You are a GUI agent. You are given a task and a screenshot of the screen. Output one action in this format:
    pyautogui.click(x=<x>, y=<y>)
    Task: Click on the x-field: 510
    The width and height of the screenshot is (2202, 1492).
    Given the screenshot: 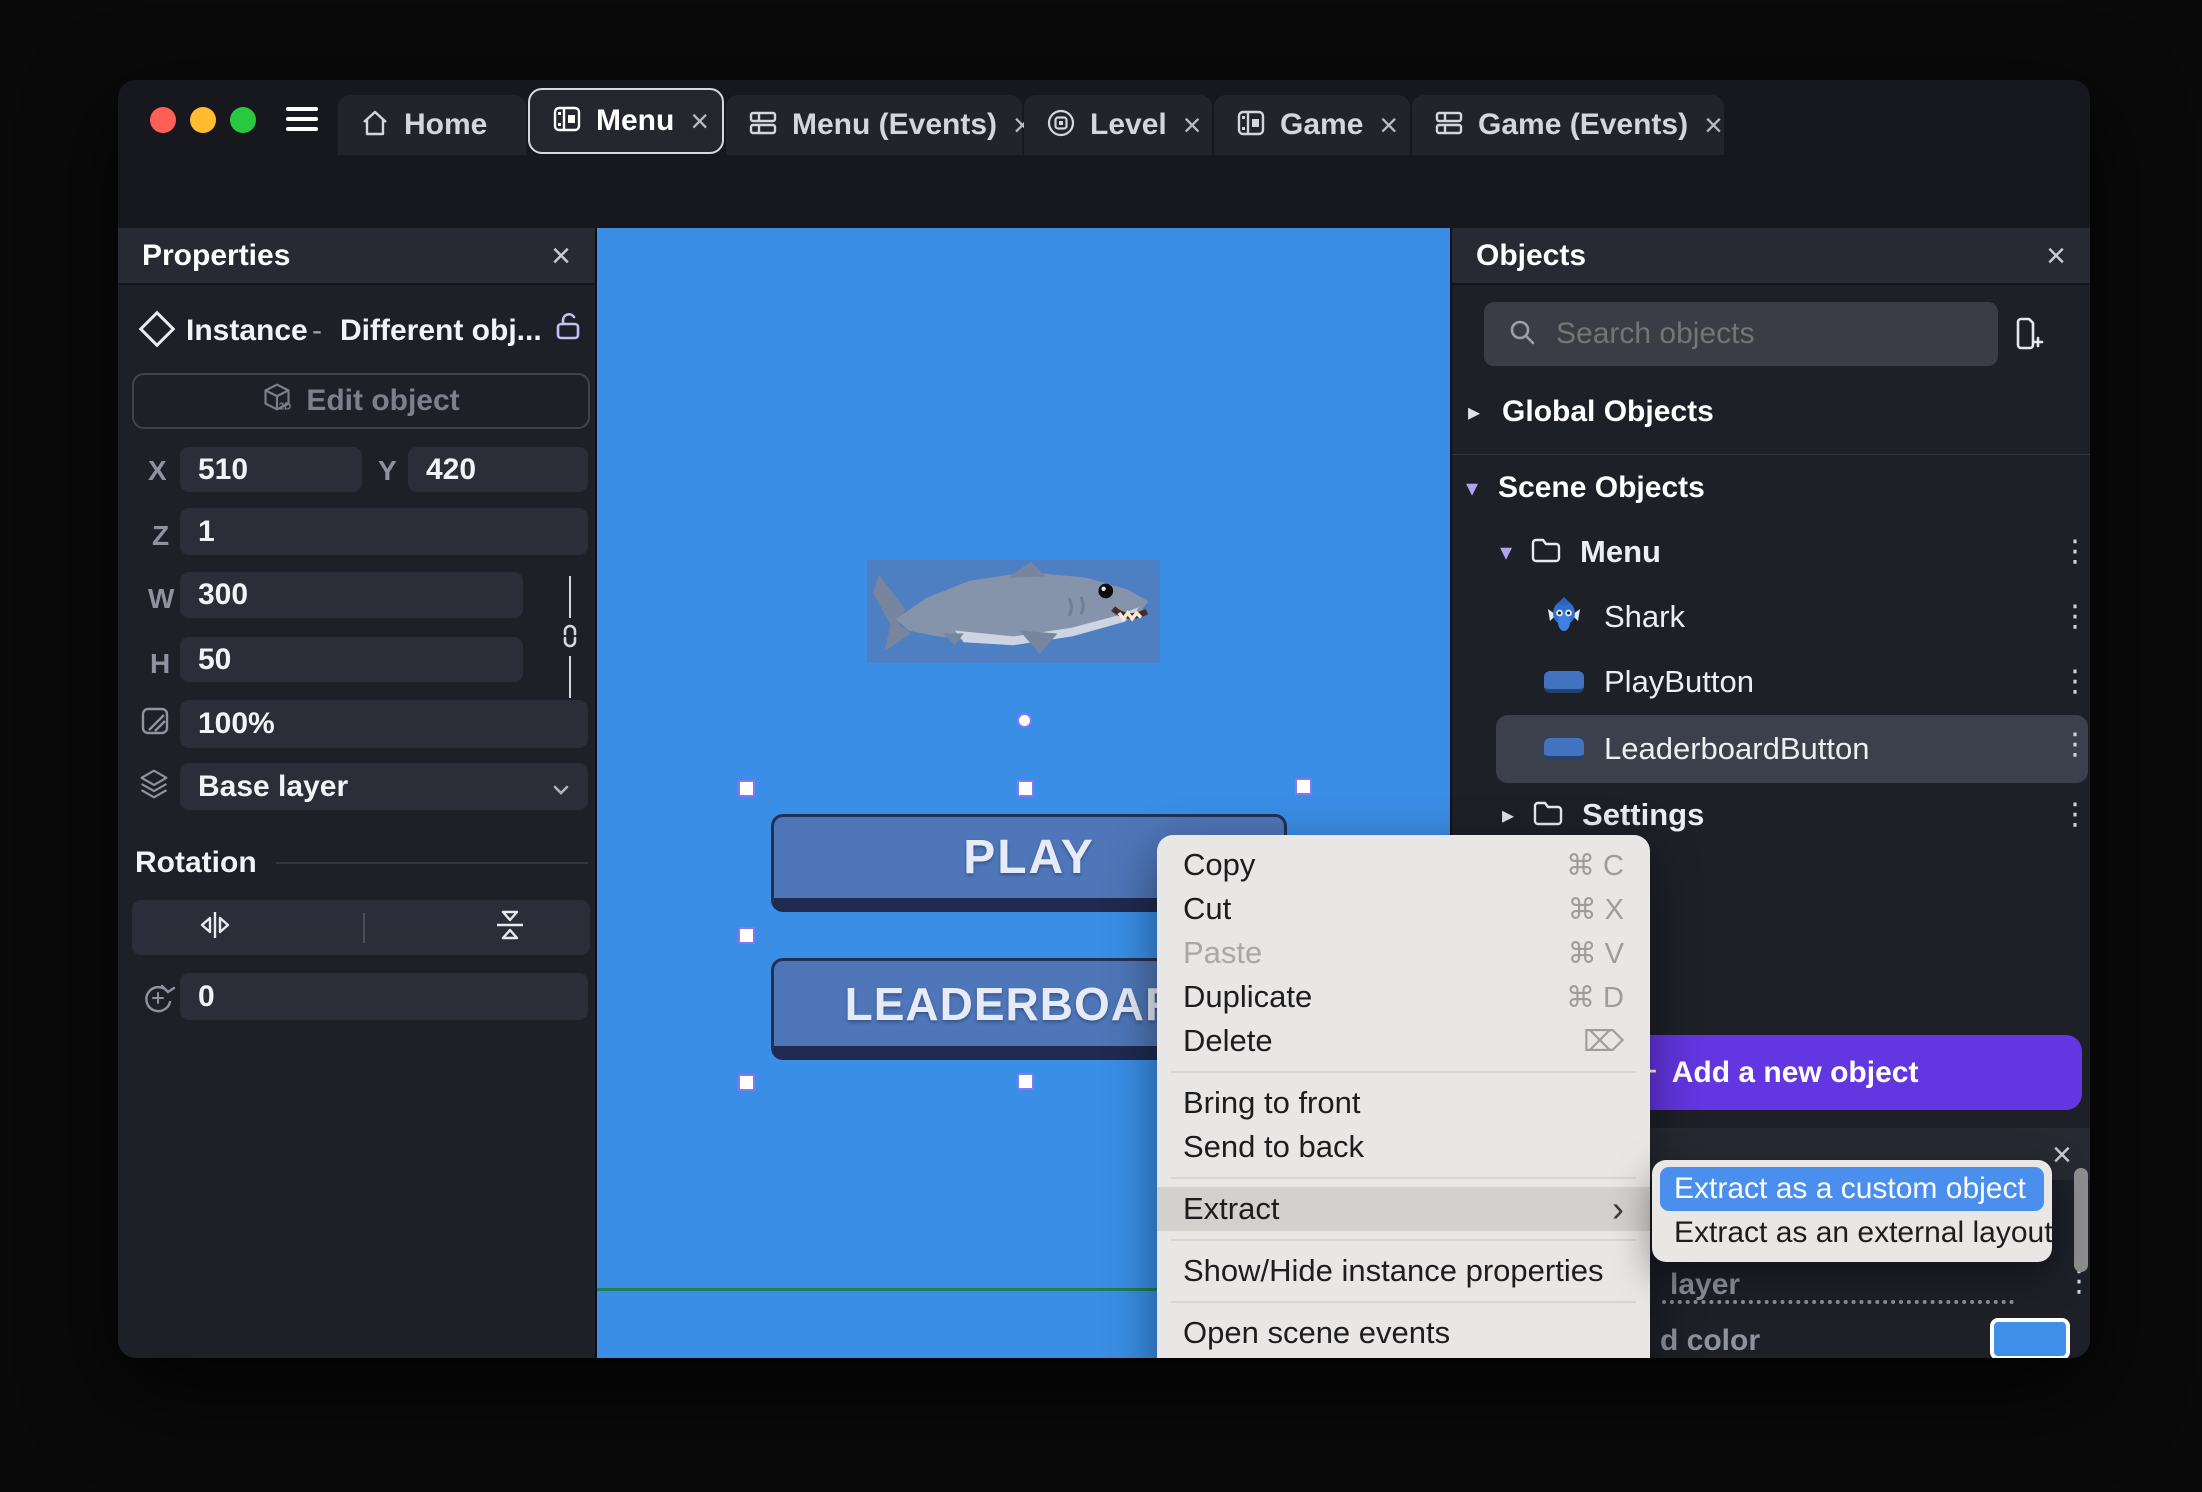 What is the action you would take?
    pyautogui.click(x=271, y=469)
    